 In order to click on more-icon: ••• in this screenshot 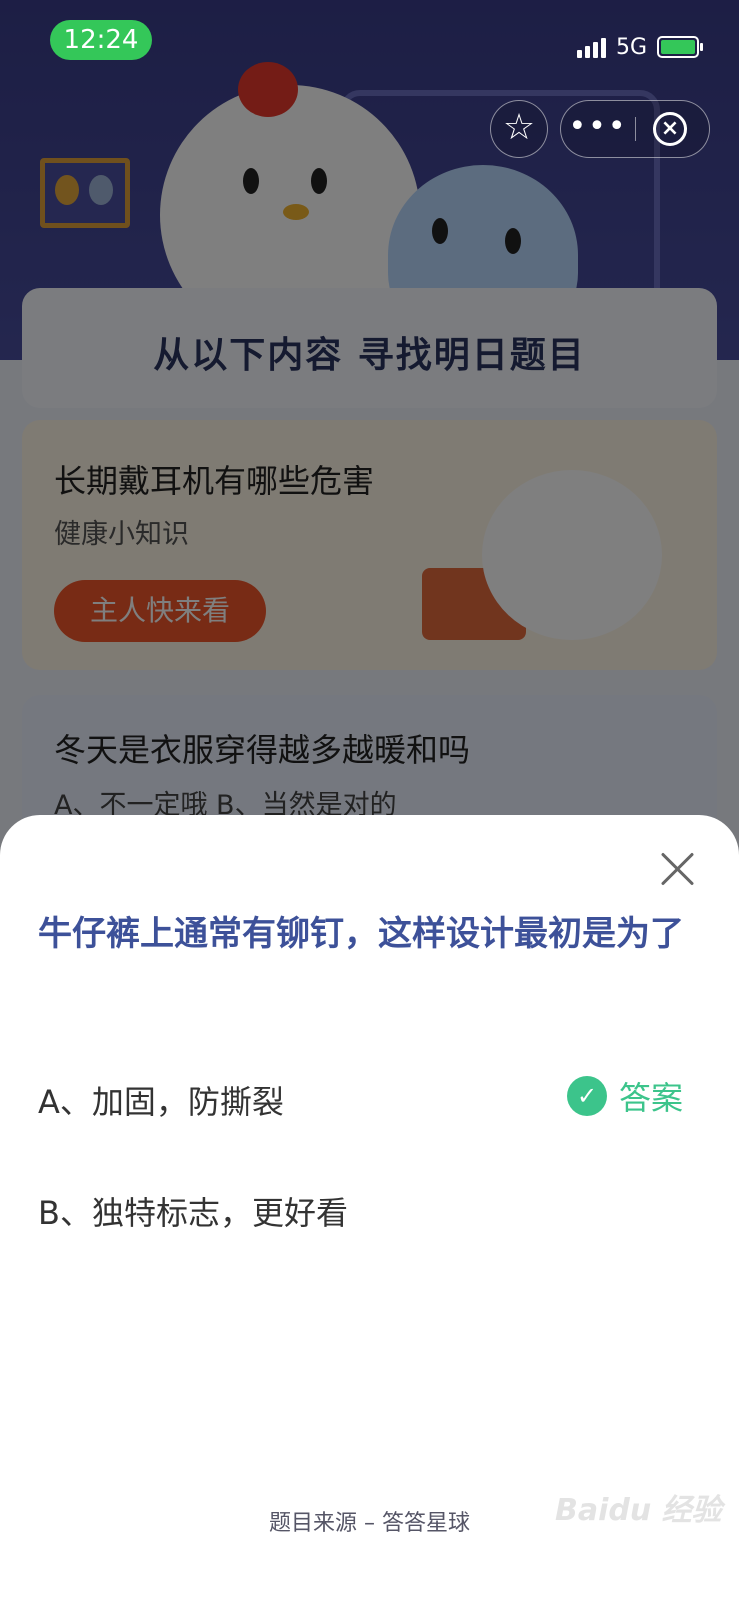, I will do `click(598, 128)`.